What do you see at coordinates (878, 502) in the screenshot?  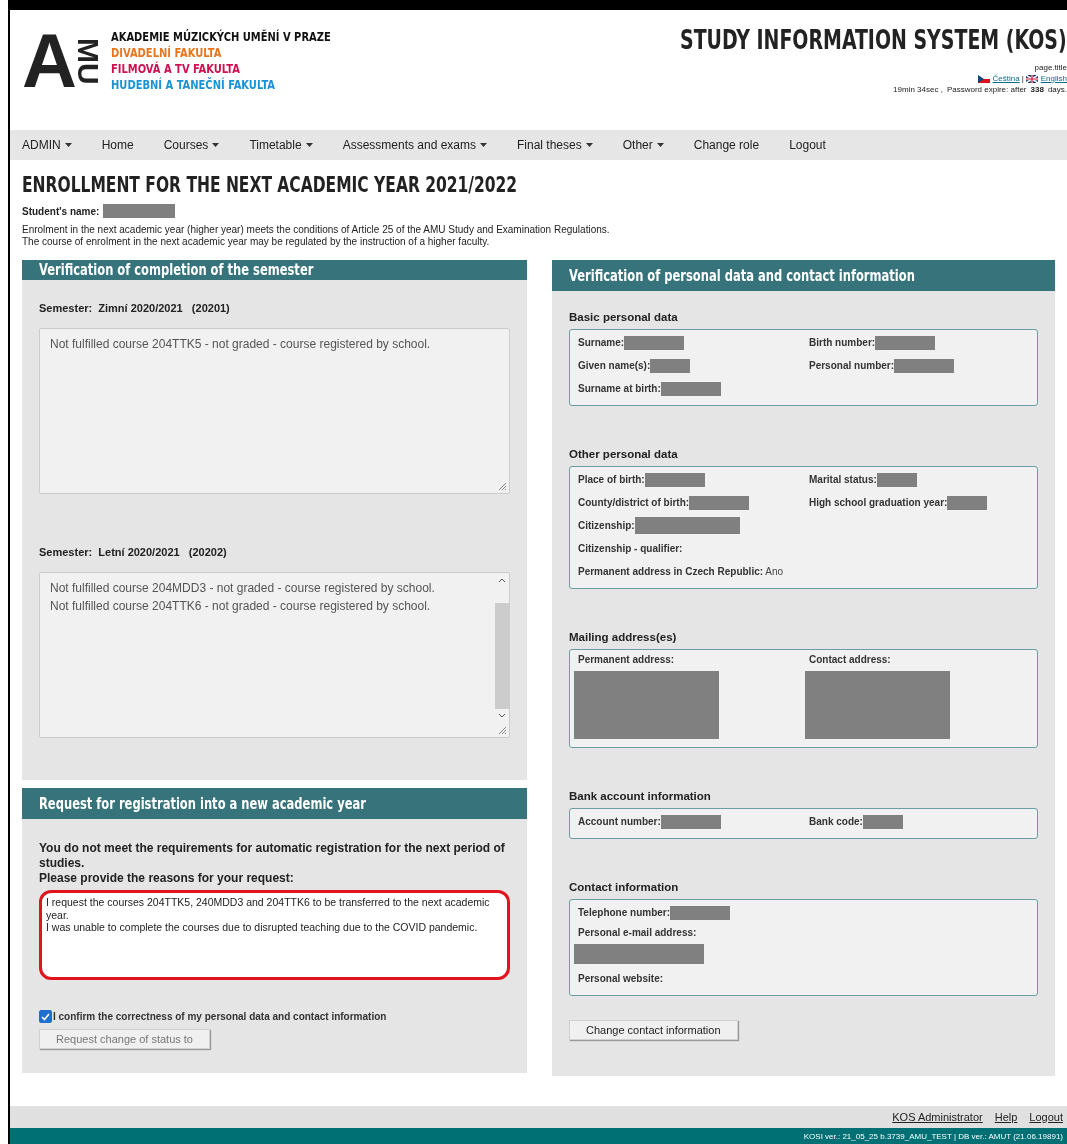 I see `field-label: High school graduation year:` at bounding box center [878, 502].